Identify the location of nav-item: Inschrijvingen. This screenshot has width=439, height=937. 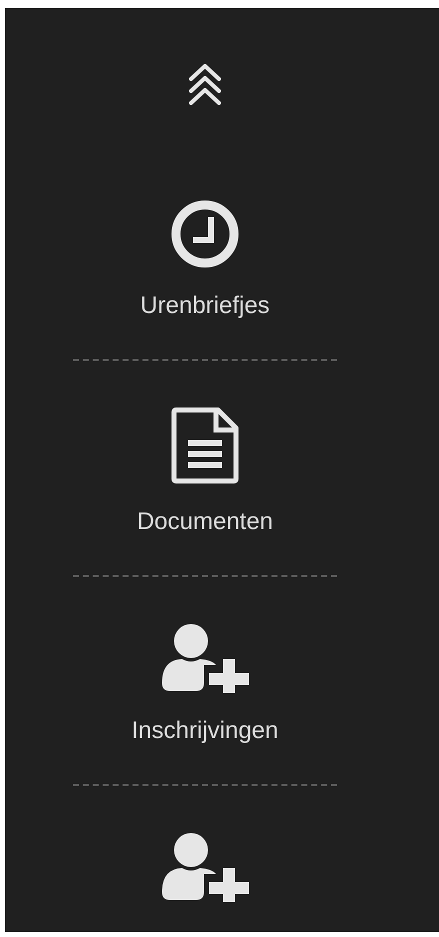
(205, 680).